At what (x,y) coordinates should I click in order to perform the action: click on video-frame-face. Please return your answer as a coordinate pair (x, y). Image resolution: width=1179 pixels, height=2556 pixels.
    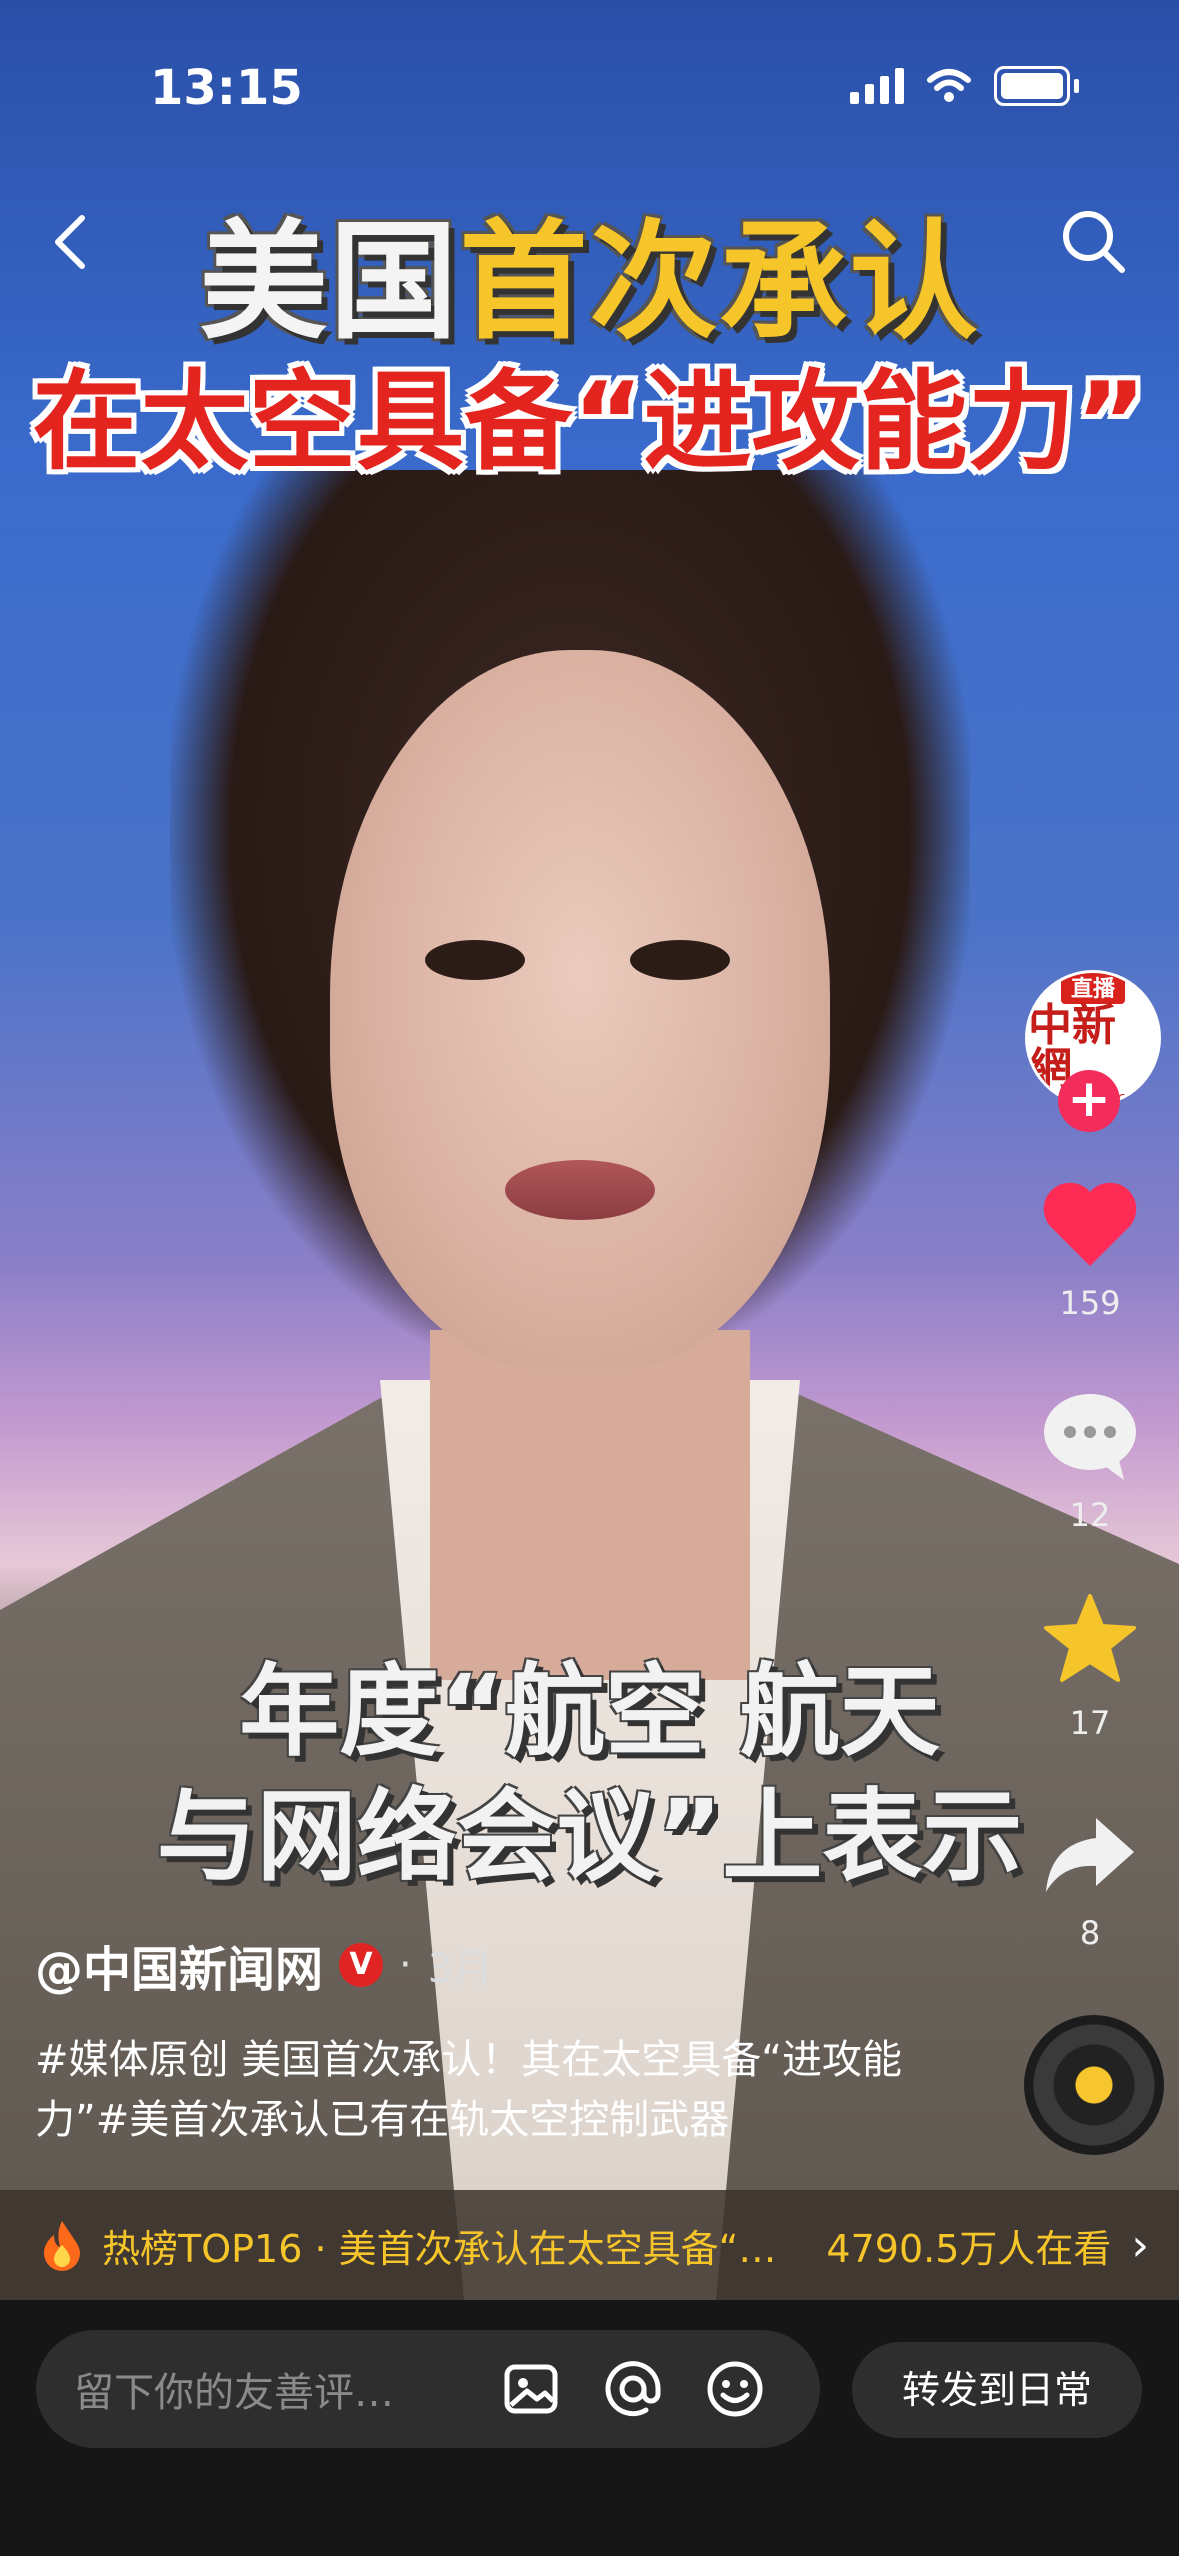
    Looking at the image, I should click on (580, 1010).